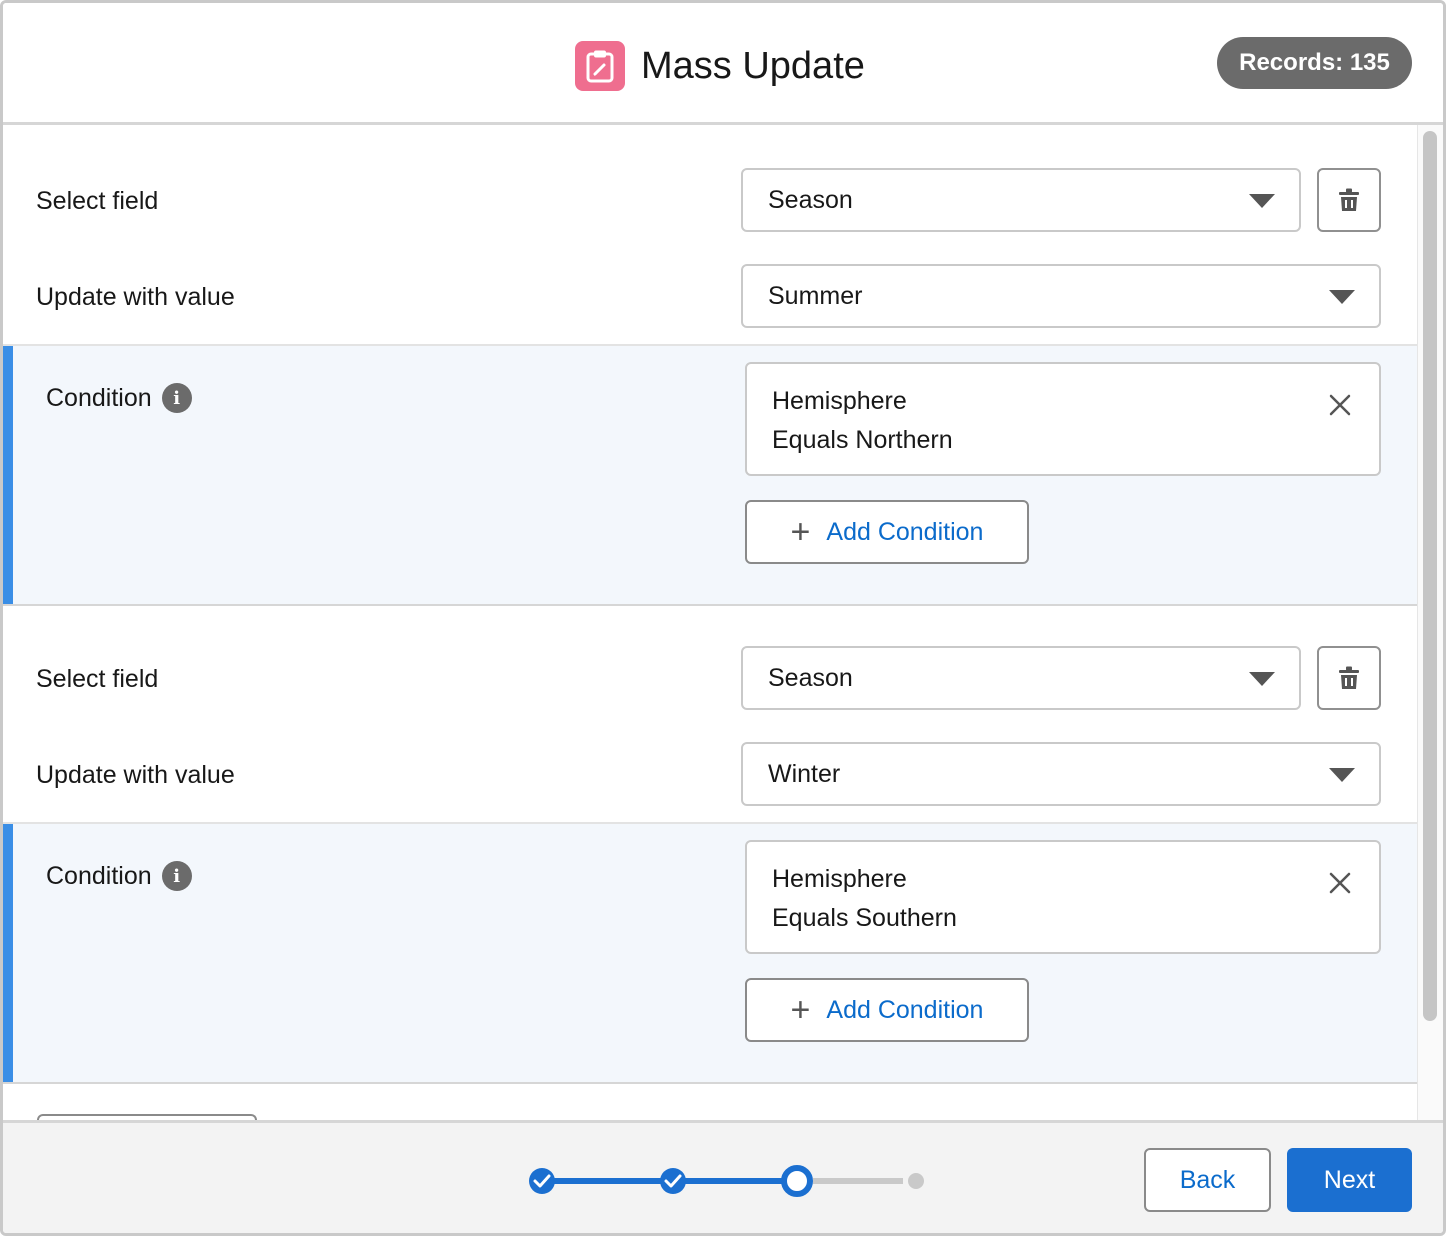 Image resolution: width=1446 pixels, height=1236 pixels. I want to click on scrollbar-thumb, so click(1430, 576).